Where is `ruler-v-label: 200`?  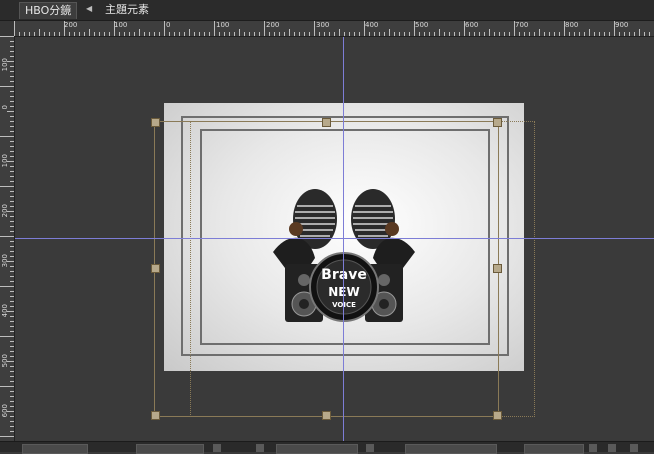 ruler-v-label: 200 is located at coordinates (5, 211).